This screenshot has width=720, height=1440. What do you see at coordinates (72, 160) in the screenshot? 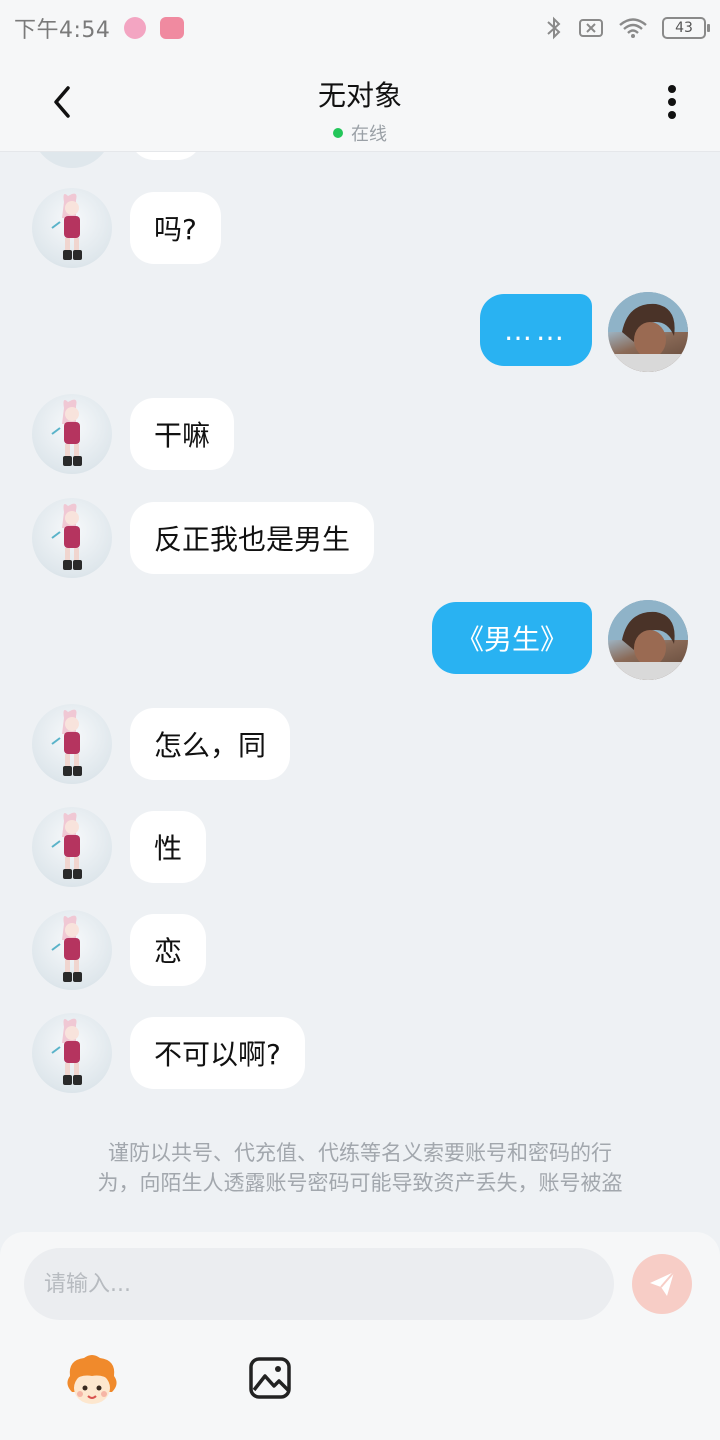
I see `avatar-other-partial` at bounding box center [72, 160].